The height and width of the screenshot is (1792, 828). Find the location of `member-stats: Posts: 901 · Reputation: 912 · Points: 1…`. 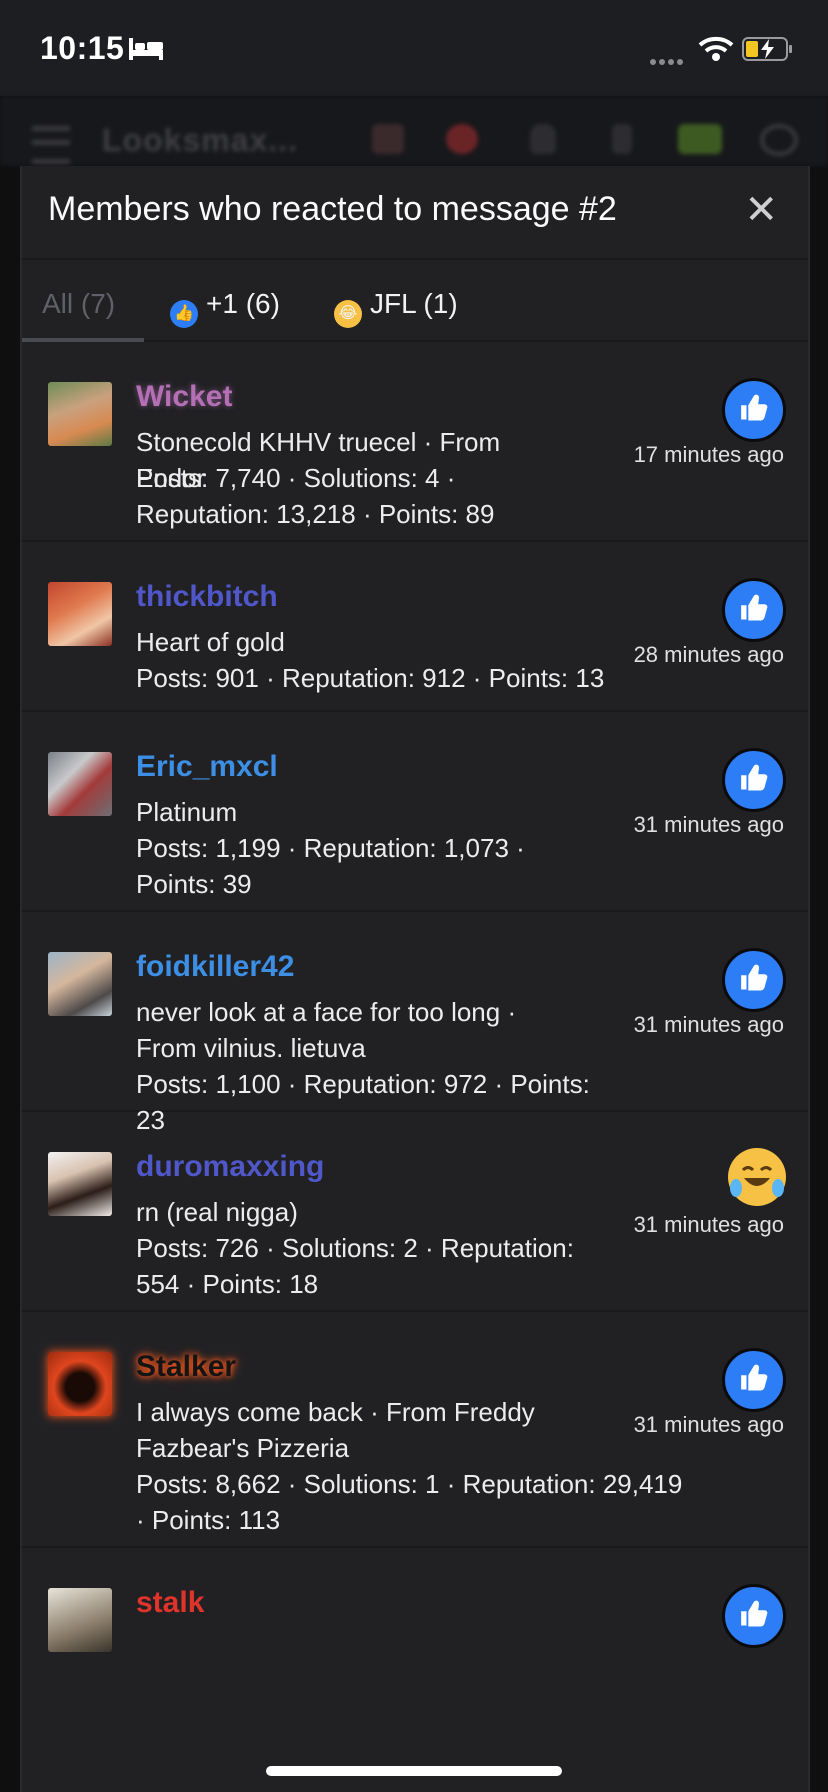

member-stats: Posts: 901 · Reputation: 912 · Points: 1… is located at coordinates (370, 678).